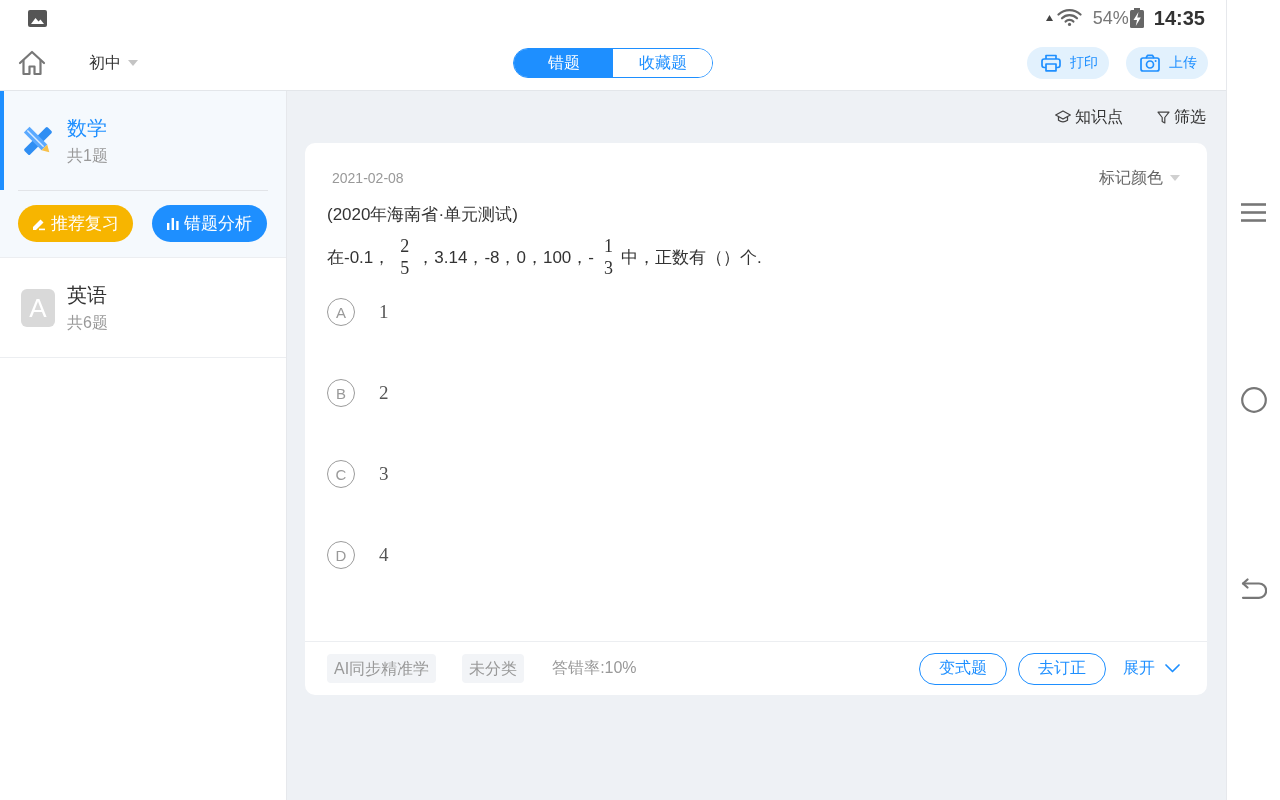  Describe the element at coordinates (493, 668) in the screenshot. I see `tag-label: 未分类` at that location.